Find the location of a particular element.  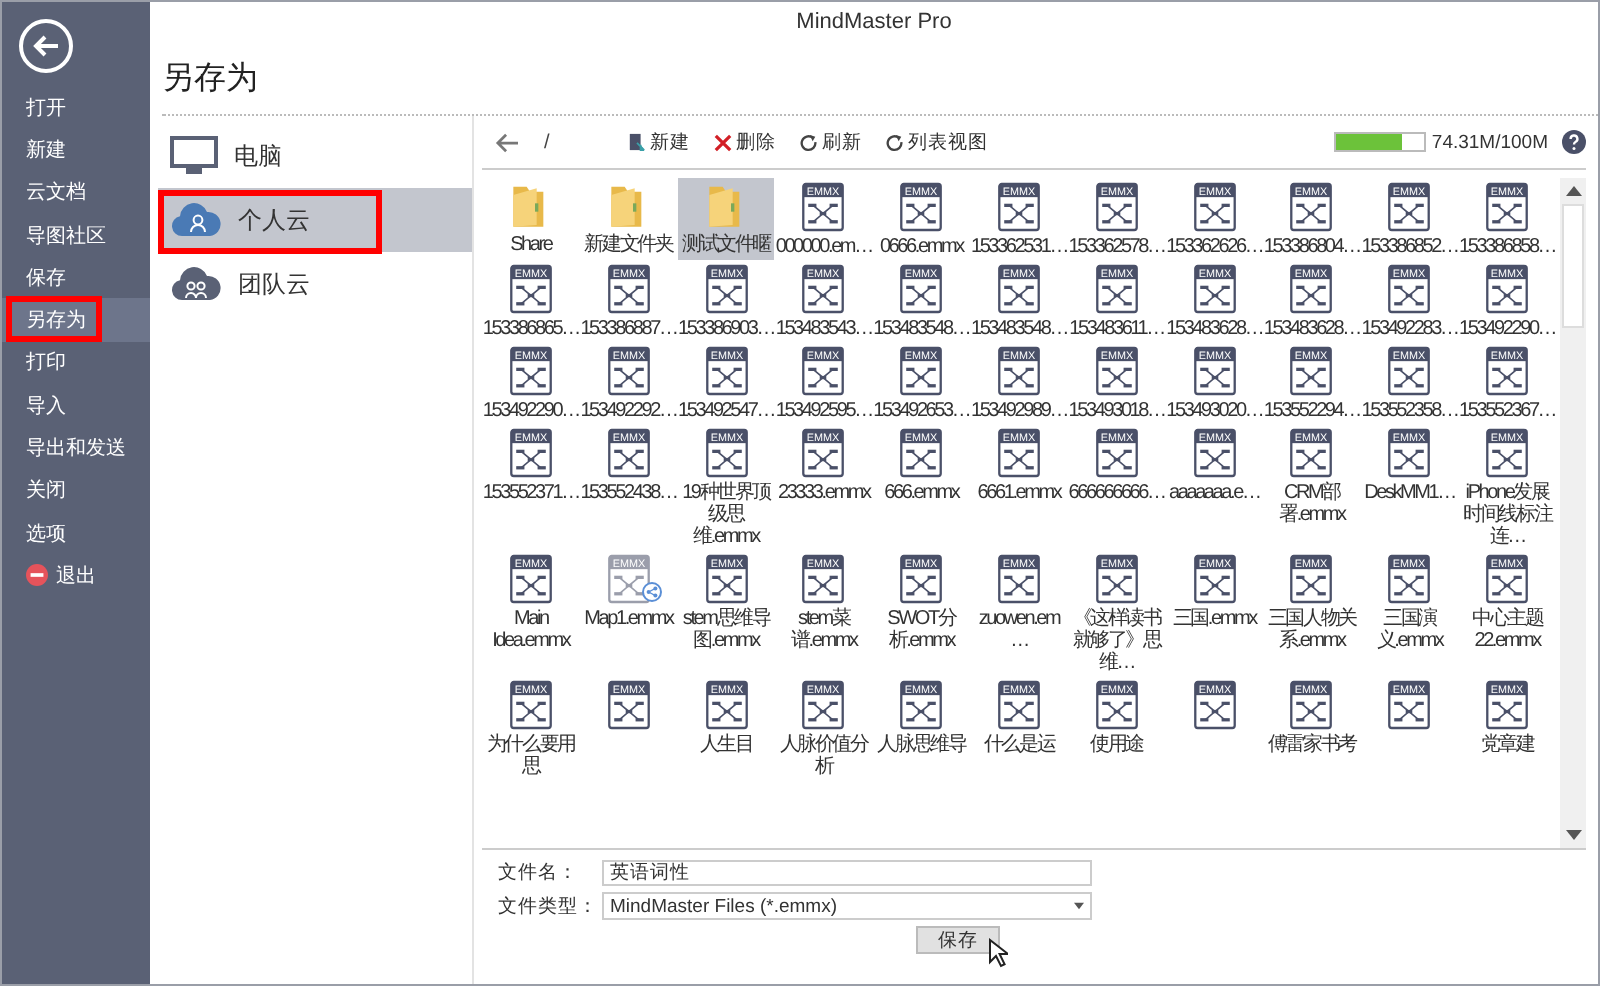

sidebar-item: 另存为 is located at coordinates (76, 320).